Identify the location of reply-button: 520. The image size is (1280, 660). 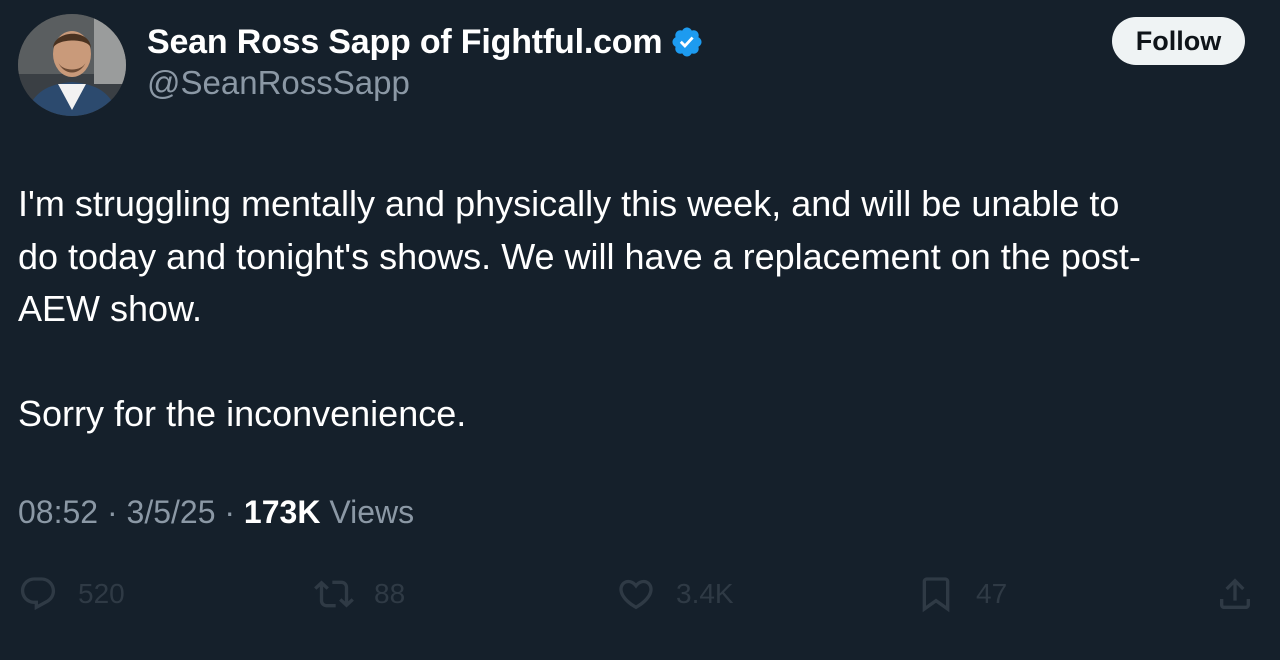
(71, 594).